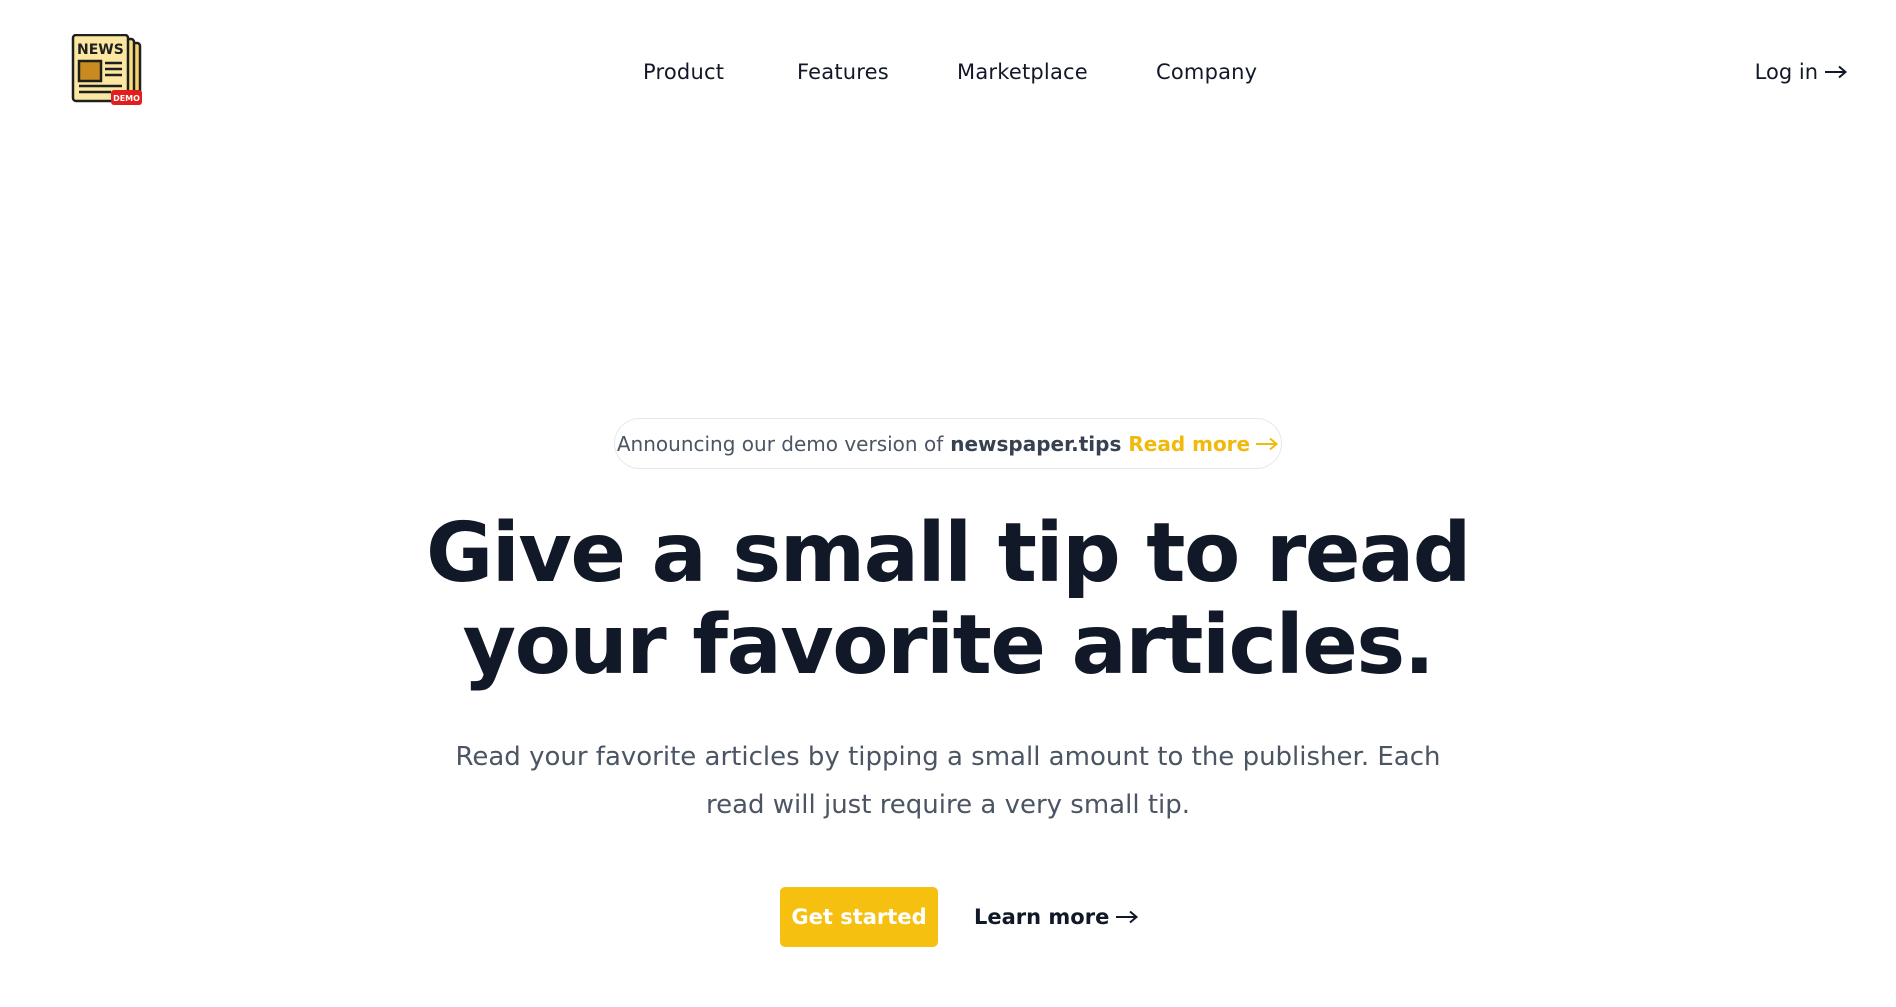 Image resolution: width=1896 pixels, height=1007 pixels. I want to click on announcement-text: Announcing our demo version of, so click(780, 443).